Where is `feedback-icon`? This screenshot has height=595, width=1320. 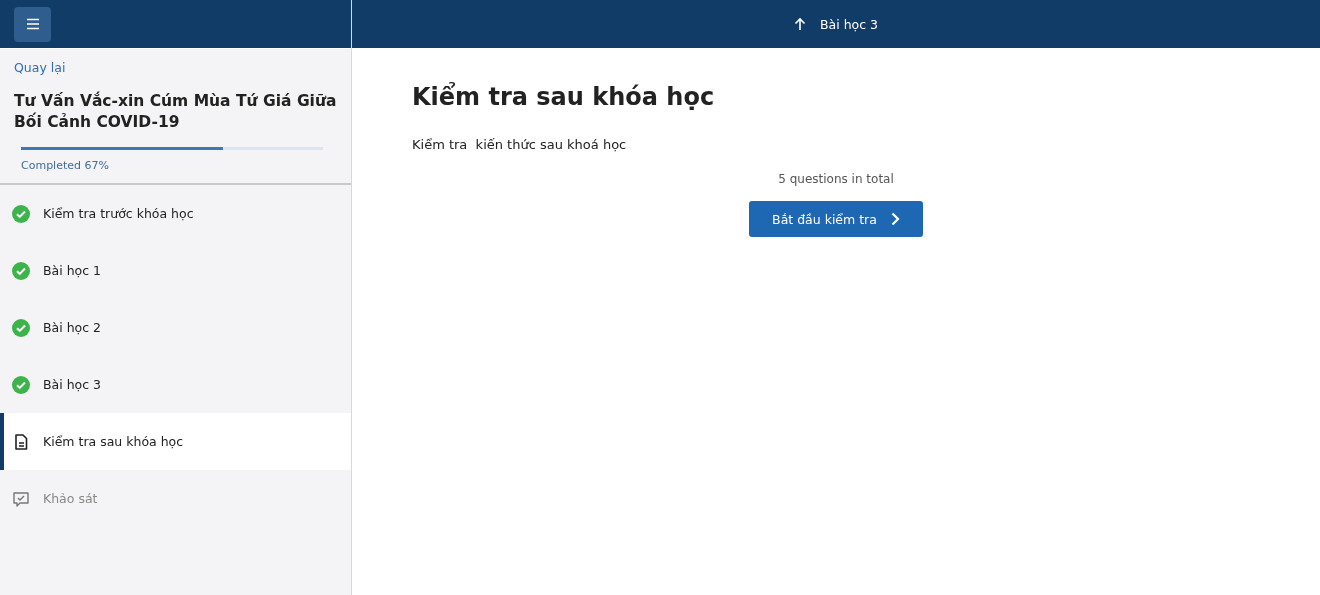
feedback-icon is located at coordinates (21, 498).